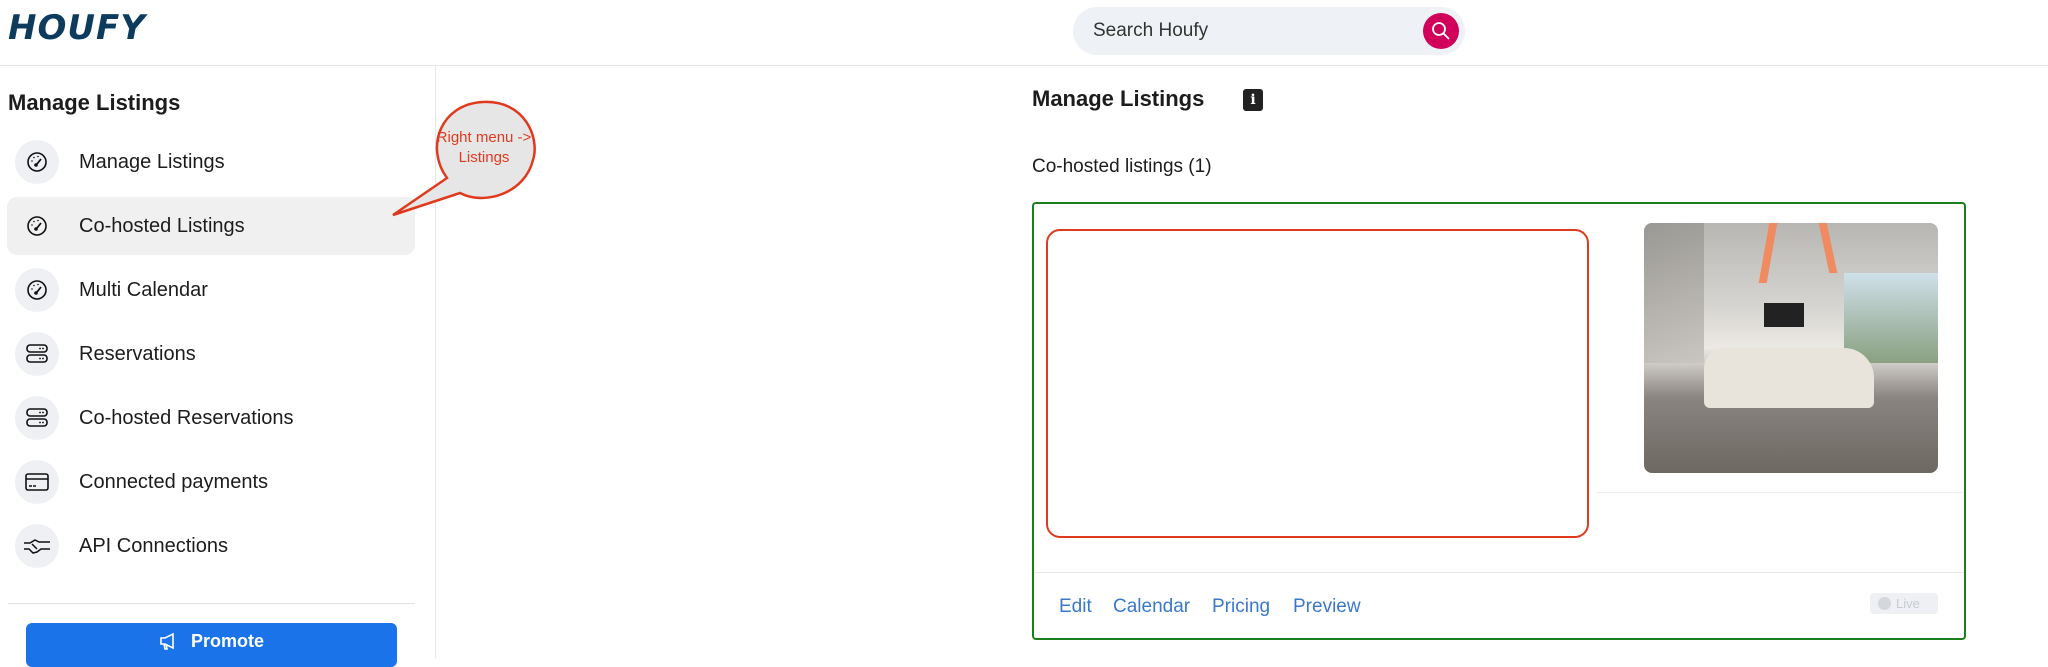 The height and width of the screenshot is (667, 2048). I want to click on sidebar-item-multi-calendar: Multi Calendar, so click(211, 290).